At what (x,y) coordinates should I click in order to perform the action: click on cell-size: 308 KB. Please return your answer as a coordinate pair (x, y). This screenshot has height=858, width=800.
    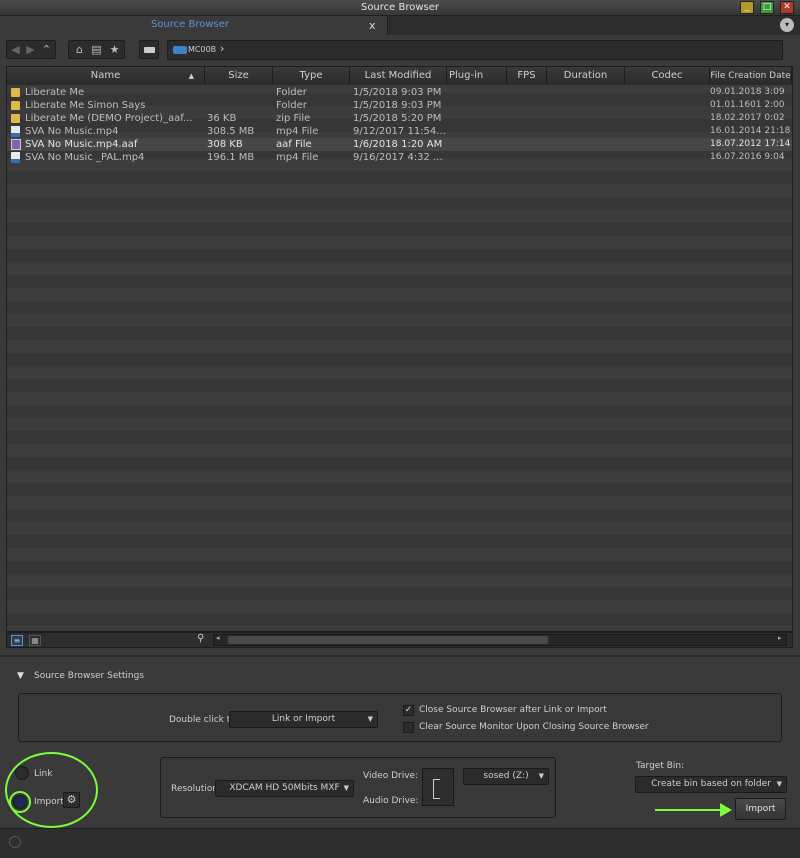
    Looking at the image, I should click on (225, 144).